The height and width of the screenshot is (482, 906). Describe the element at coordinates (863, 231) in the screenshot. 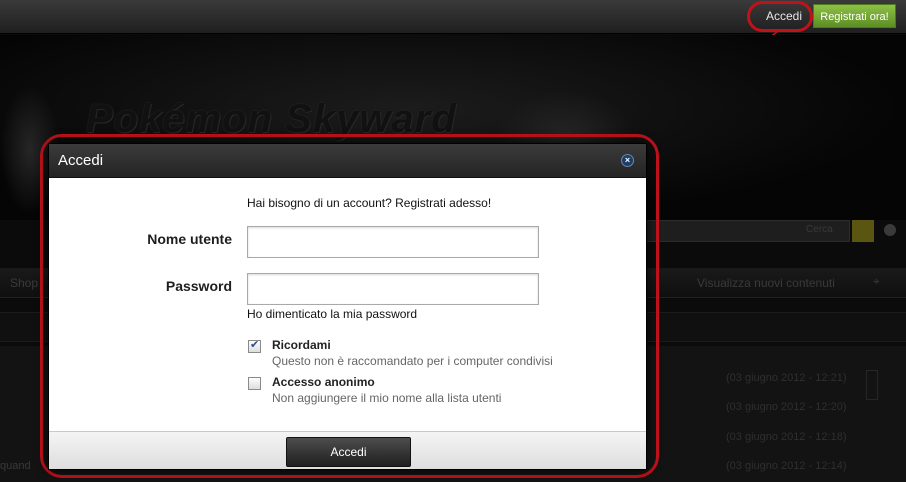

I see `search-button` at that location.